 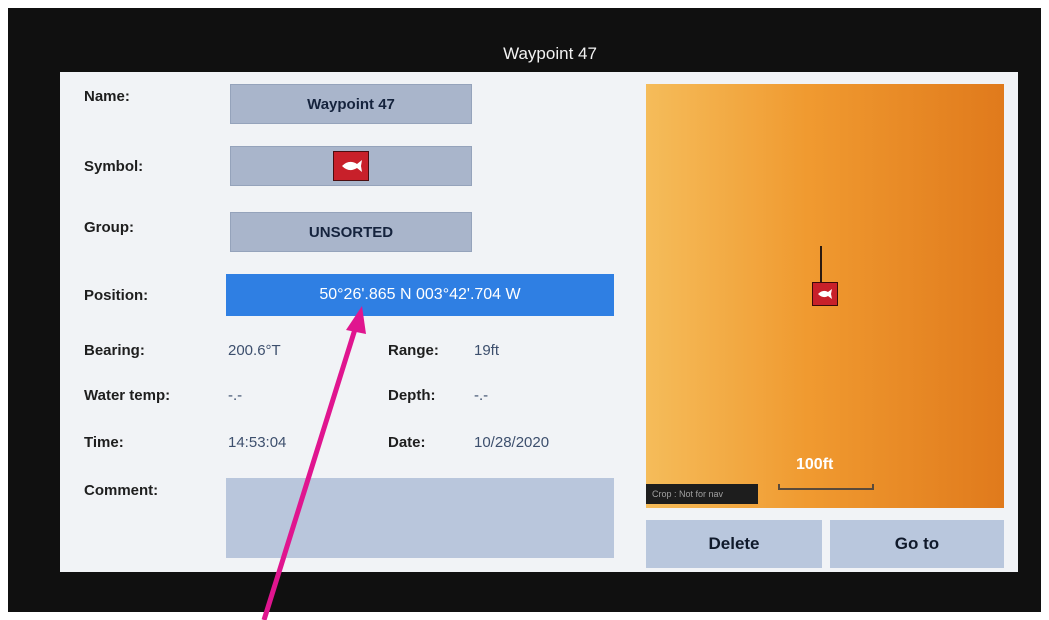 What do you see at coordinates (313, 463) in the screenshot?
I see `annotation-arrow` at bounding box center [313, 463].